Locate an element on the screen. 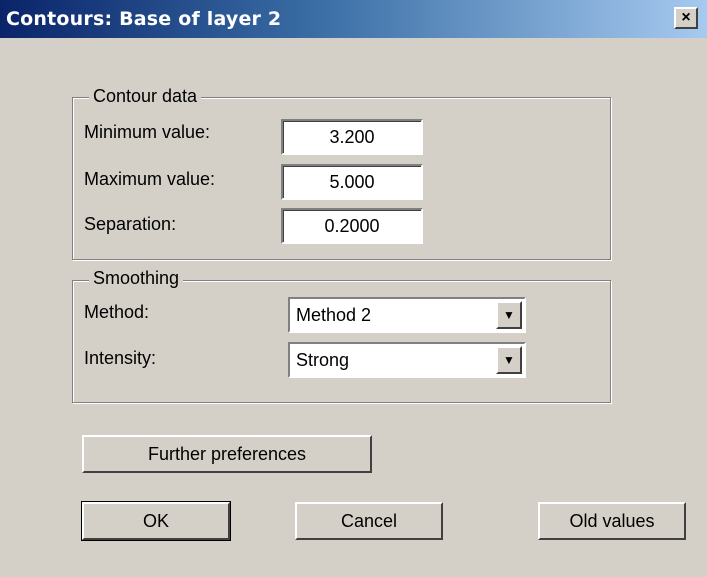 The image size is (707, 577). intensity-selected-value: Strong is located at coordinates (323, 360).